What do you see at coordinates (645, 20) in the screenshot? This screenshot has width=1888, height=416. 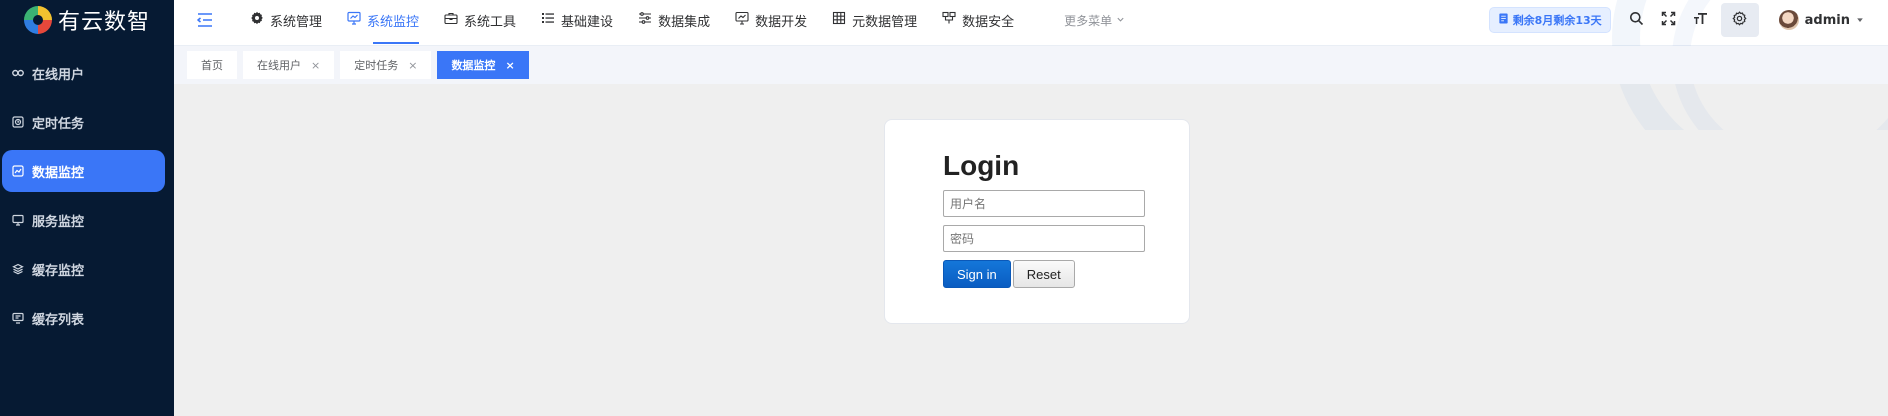 I see `sliders-icon` at bounding box center [645, 20].